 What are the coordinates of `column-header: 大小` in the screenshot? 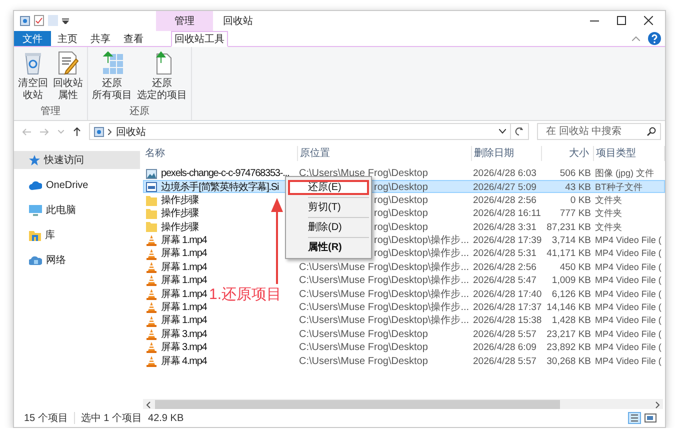 It's located at (578, 154).